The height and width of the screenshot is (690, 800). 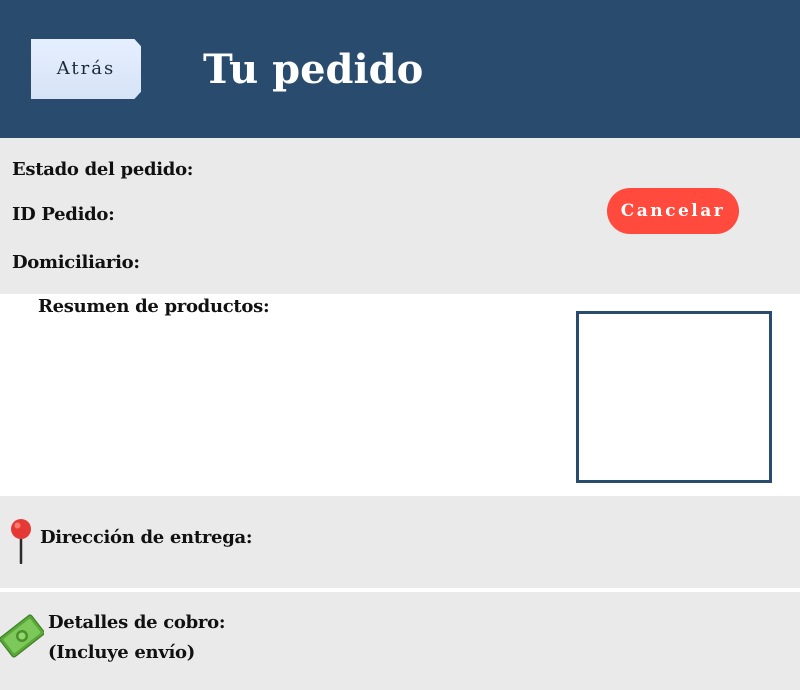 I want to click on courier-label: Domiciliario:, so click(x=76, y=262).